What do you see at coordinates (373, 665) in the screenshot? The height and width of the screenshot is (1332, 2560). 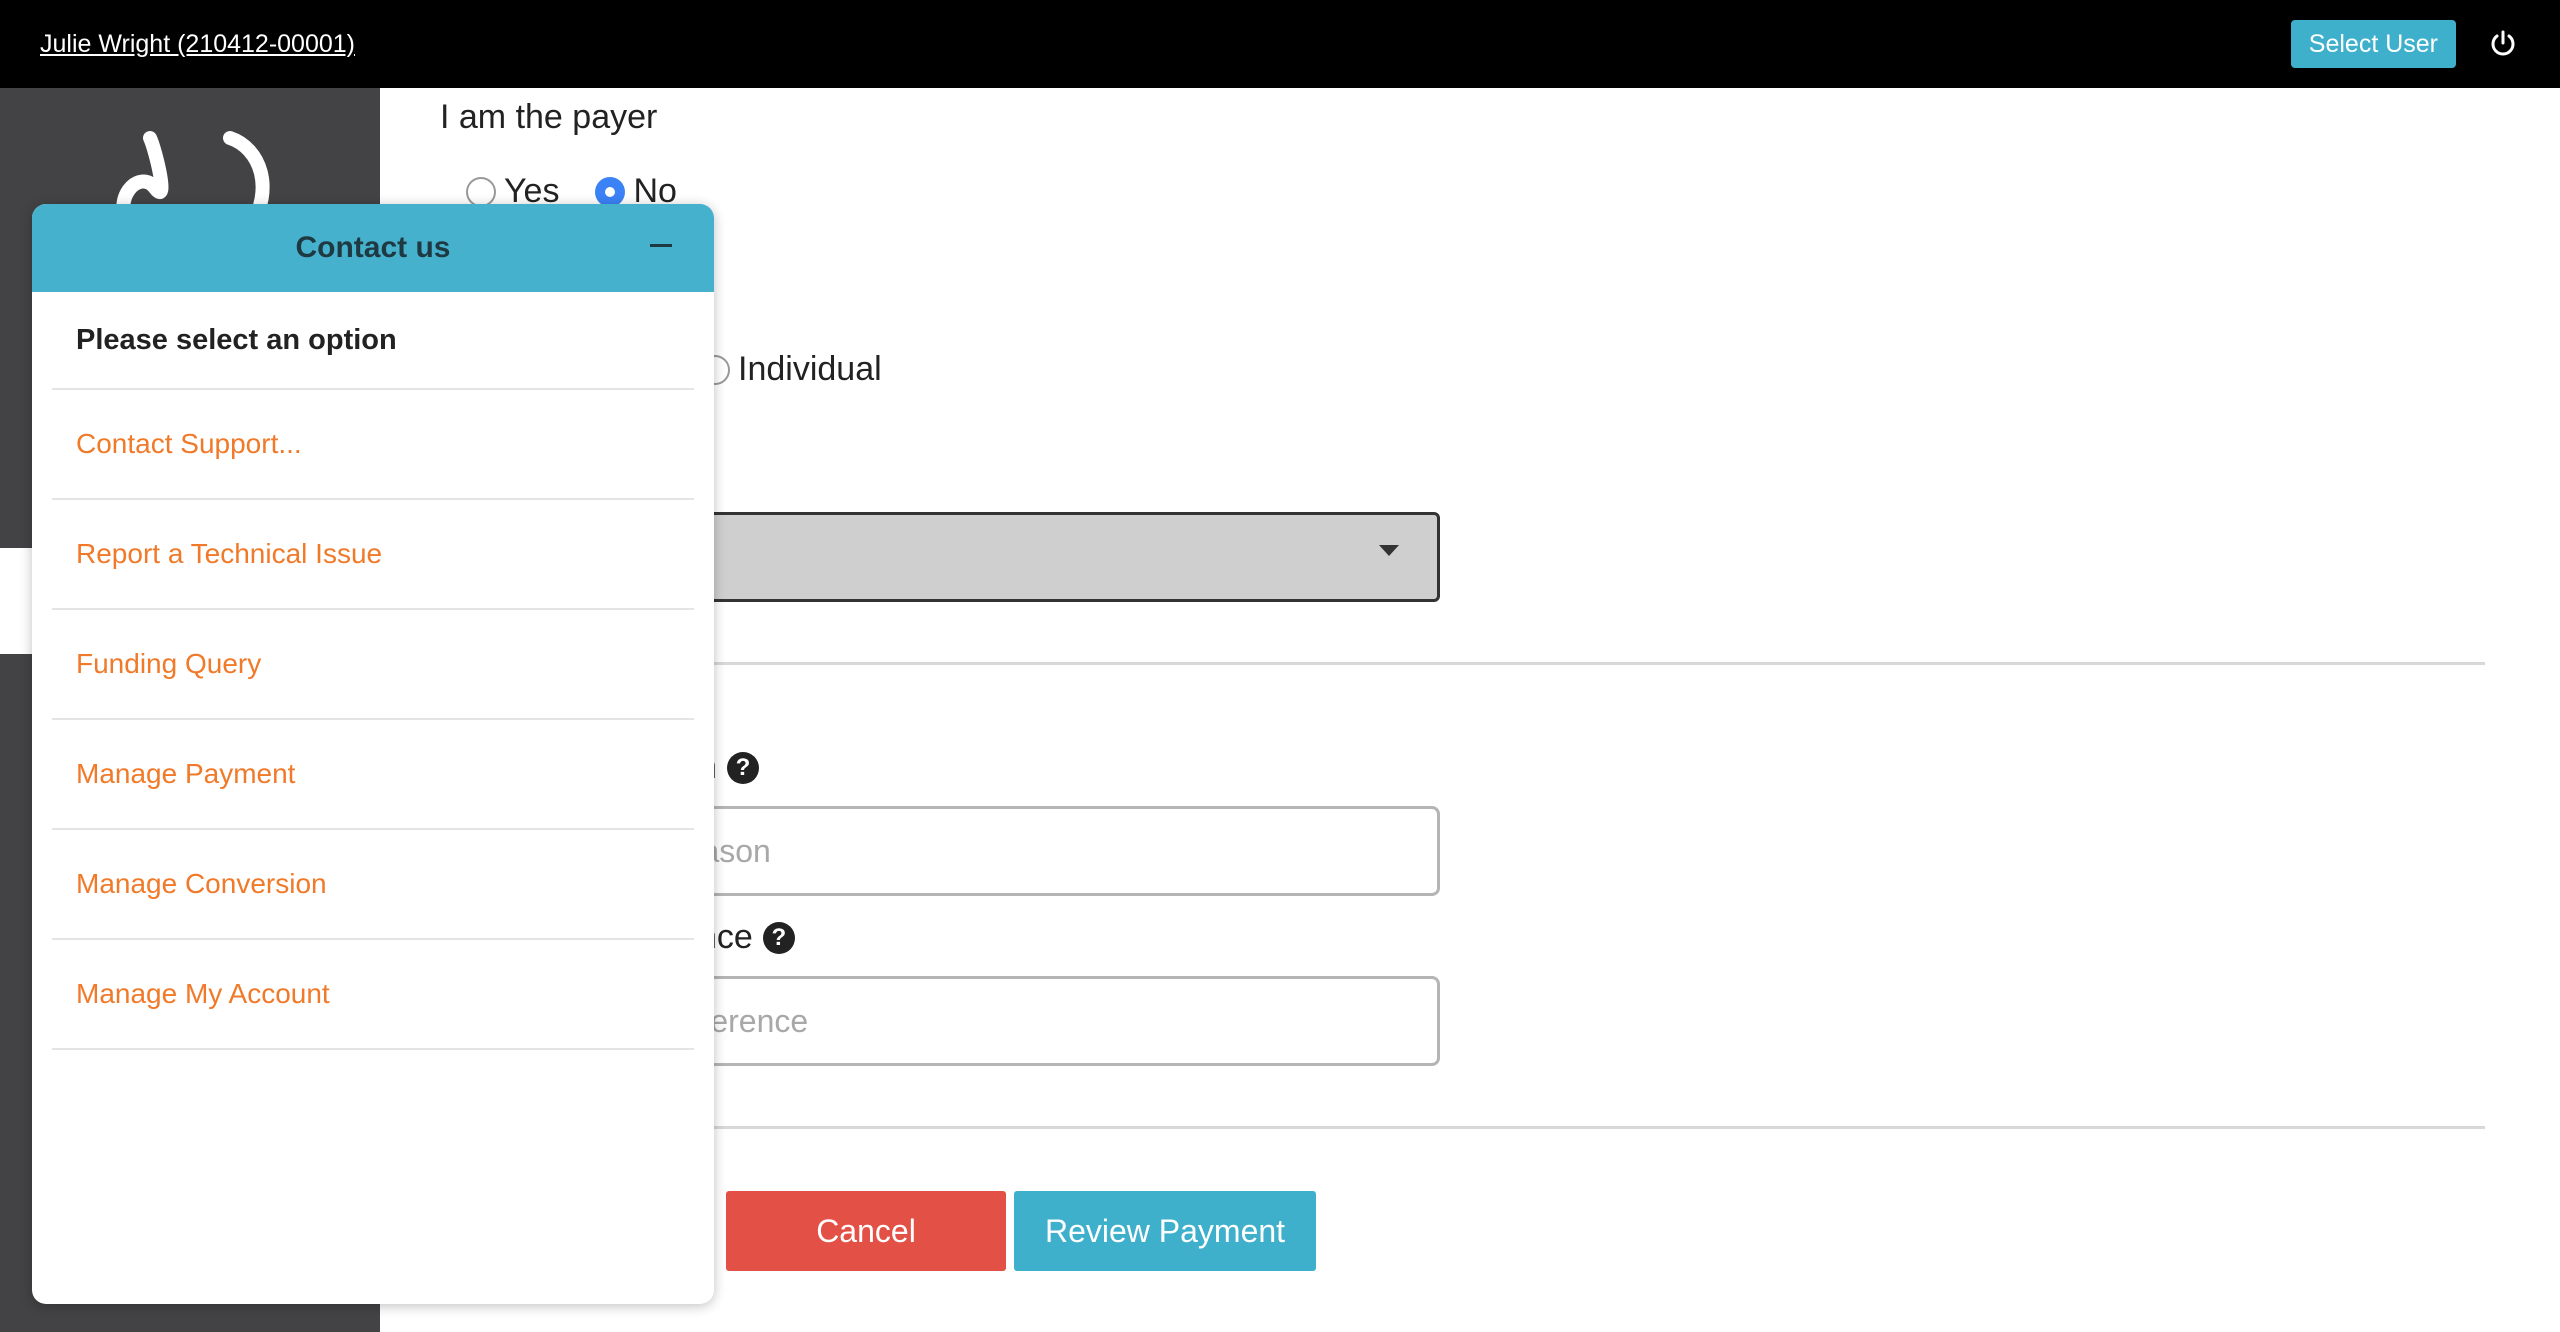 I see `contact-option-funding-query: Funding Query` at bounding box center [373, 665].